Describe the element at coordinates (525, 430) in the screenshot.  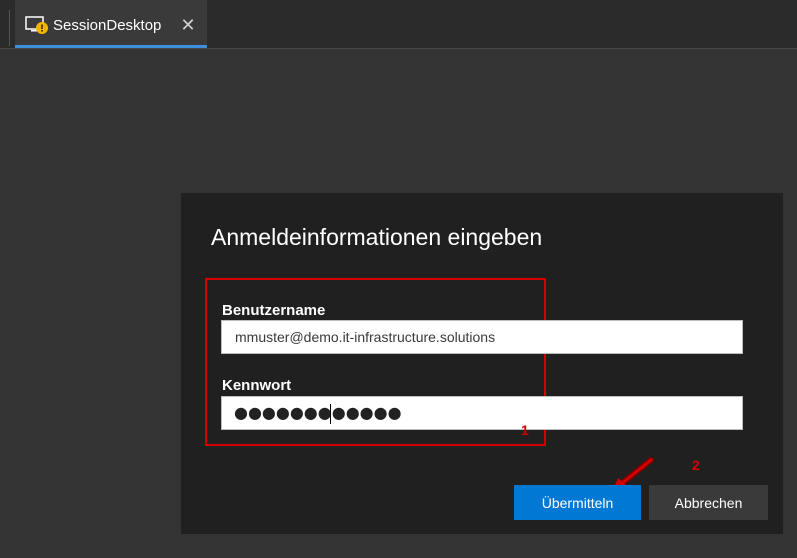
I see `annotation-marker-1: 1` at that location.